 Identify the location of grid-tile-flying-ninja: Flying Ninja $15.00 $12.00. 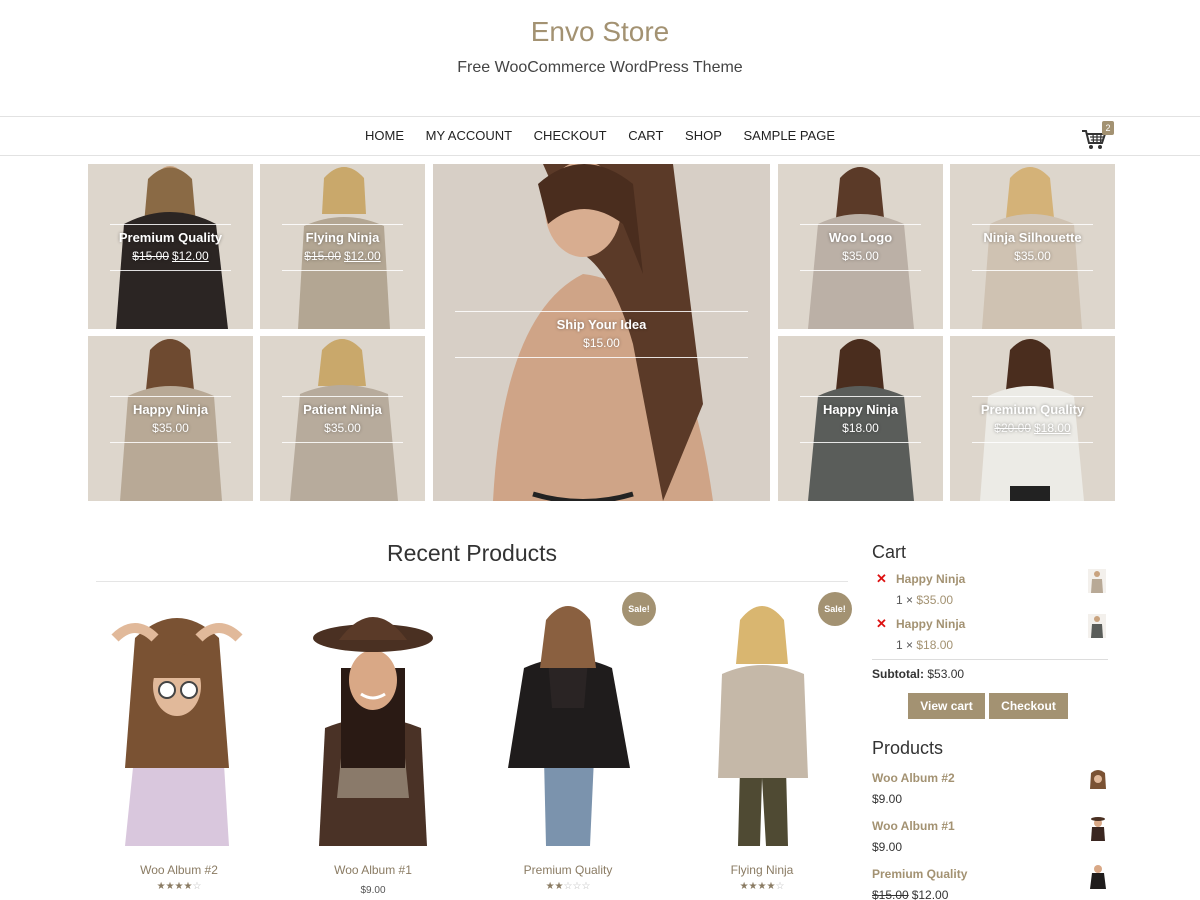
(342, 246).